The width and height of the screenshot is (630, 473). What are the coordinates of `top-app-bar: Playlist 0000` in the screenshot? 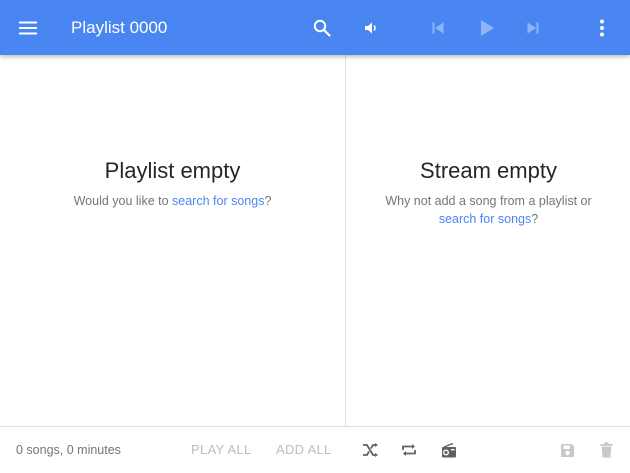 It's located at (315, 27).